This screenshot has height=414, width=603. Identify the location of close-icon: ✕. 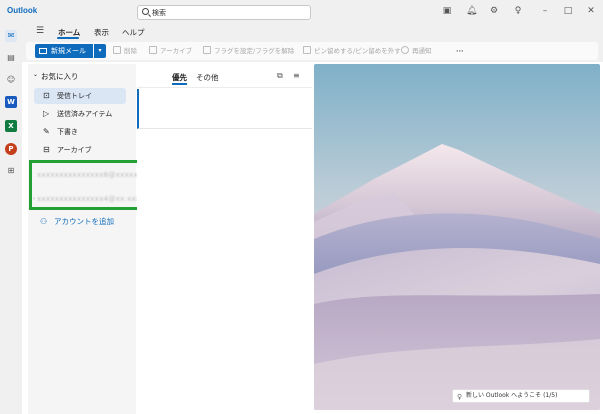
(591, 11).